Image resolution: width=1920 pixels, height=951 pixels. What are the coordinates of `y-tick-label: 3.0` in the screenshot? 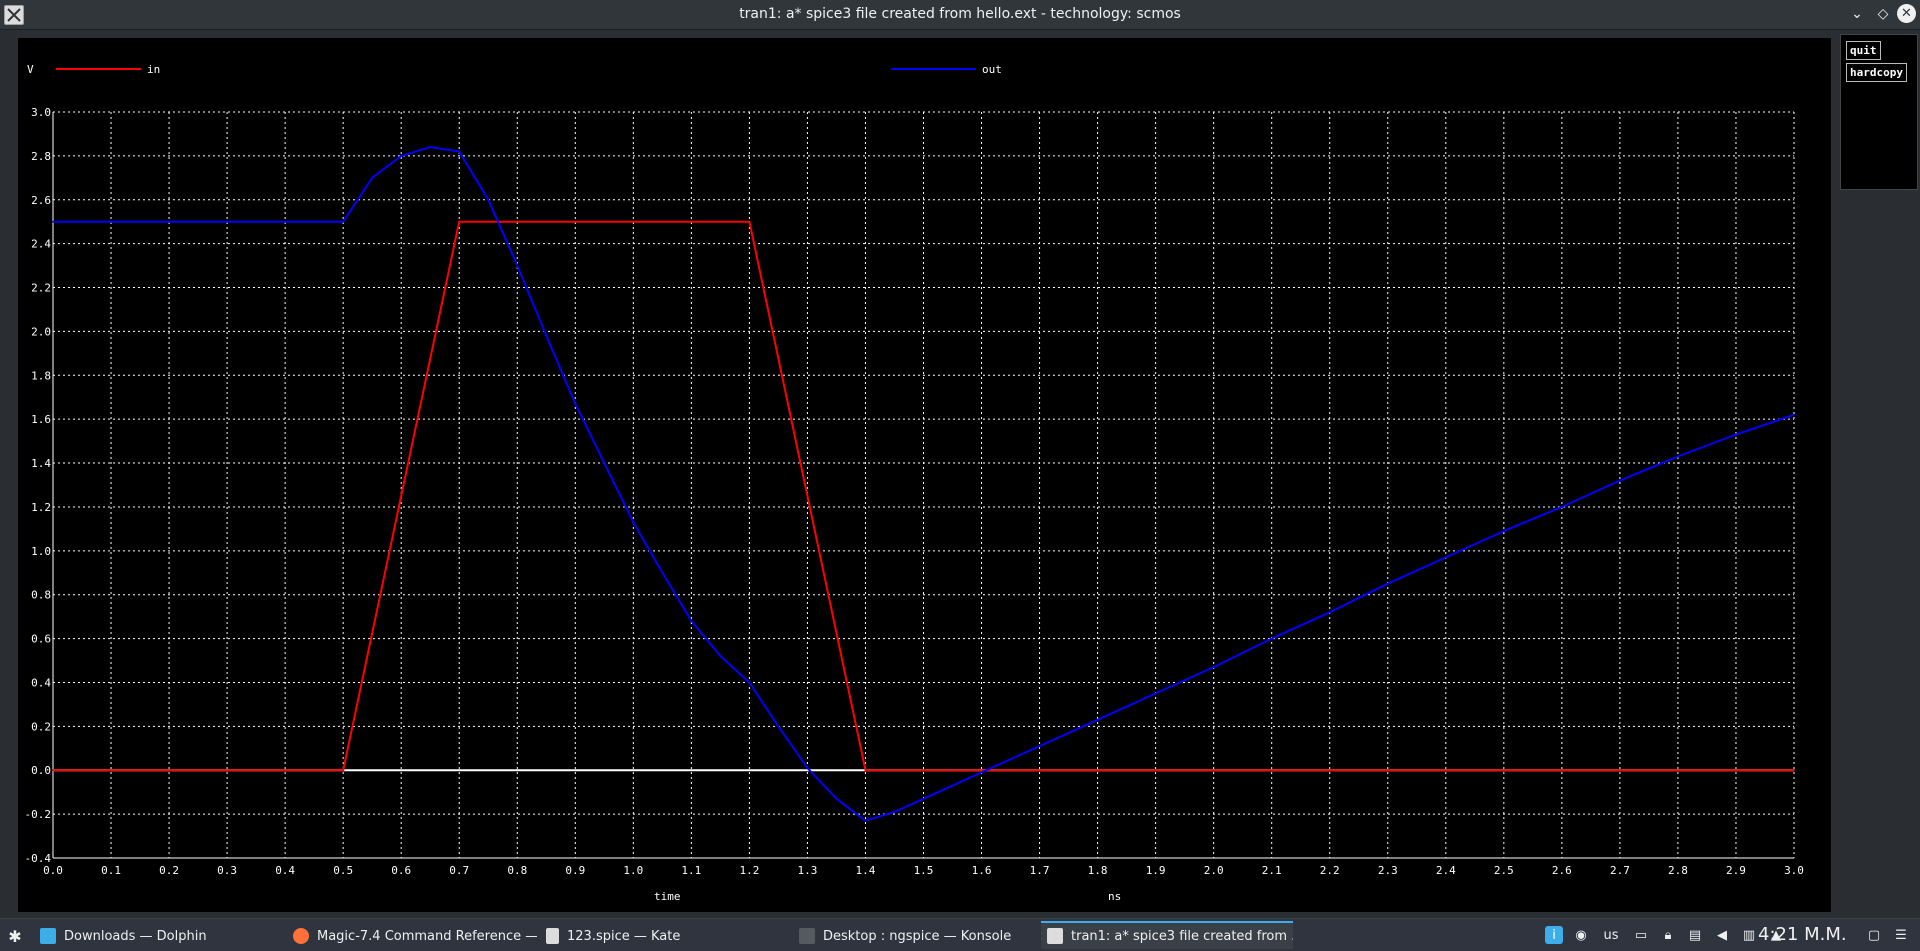 It's located at (41, 112).